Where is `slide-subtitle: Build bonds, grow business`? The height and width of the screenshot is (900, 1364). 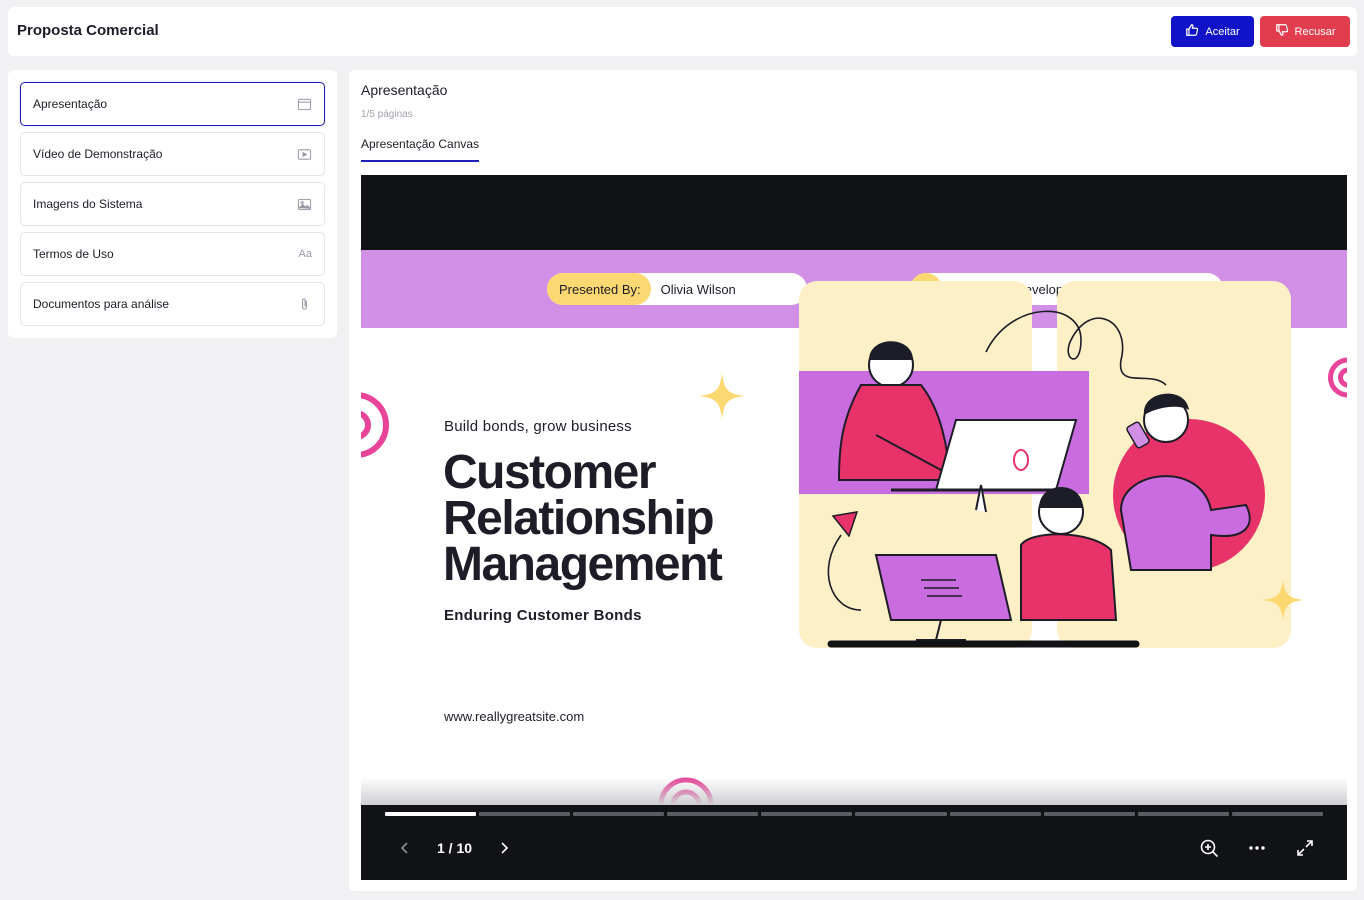 slide-subtitle: Build bonds, grow business is located at coordinates (538, 426).